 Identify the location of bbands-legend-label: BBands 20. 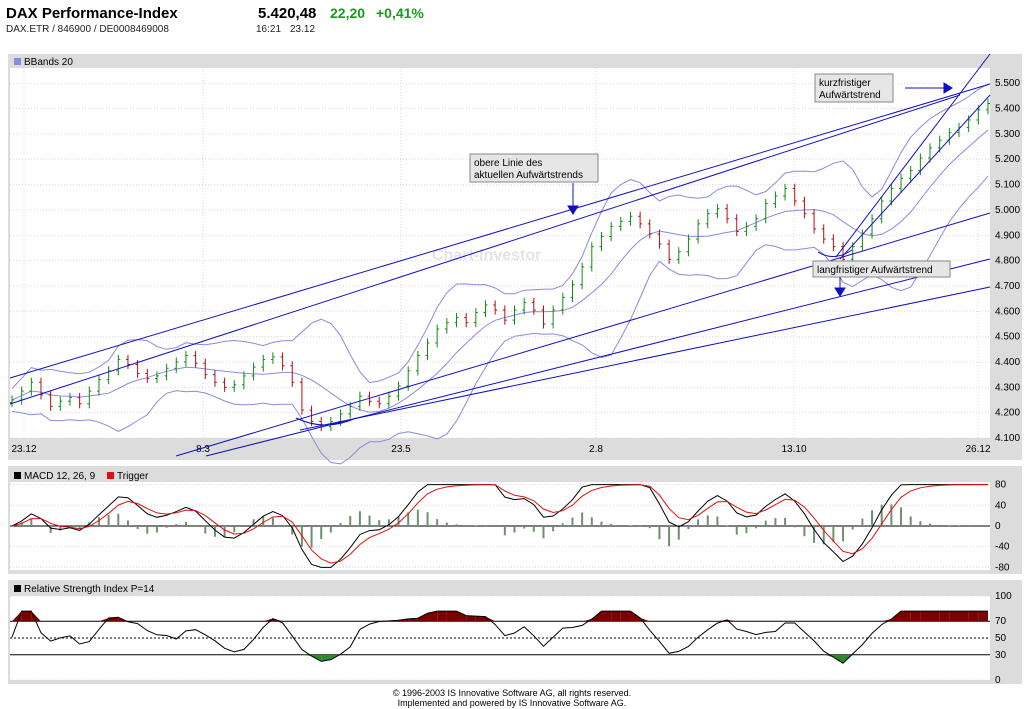
(48, 62).